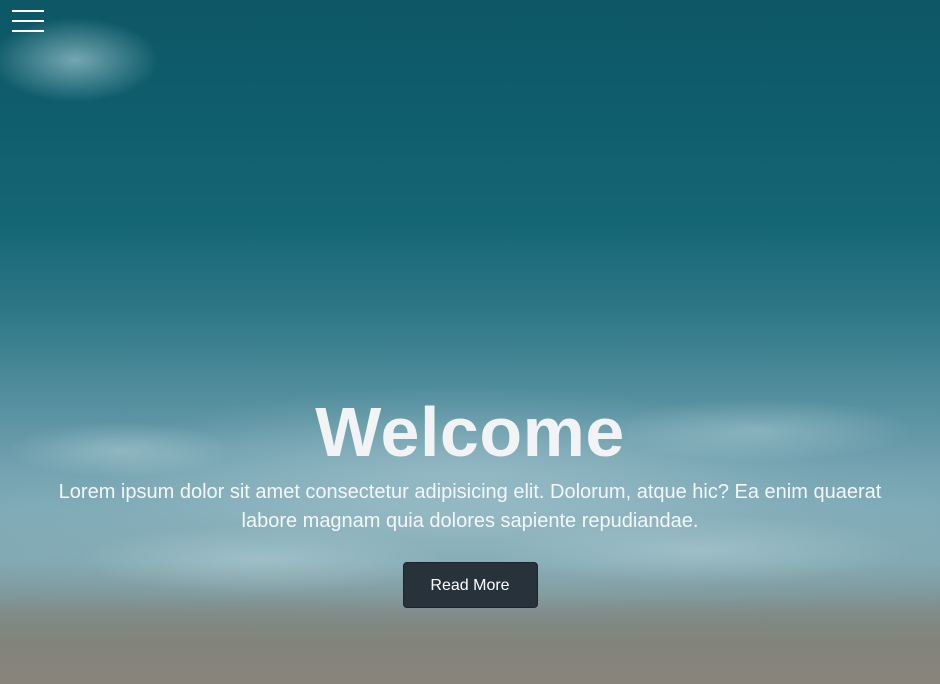  I want to click on hamburger-menu-icon, so click(28, 21).